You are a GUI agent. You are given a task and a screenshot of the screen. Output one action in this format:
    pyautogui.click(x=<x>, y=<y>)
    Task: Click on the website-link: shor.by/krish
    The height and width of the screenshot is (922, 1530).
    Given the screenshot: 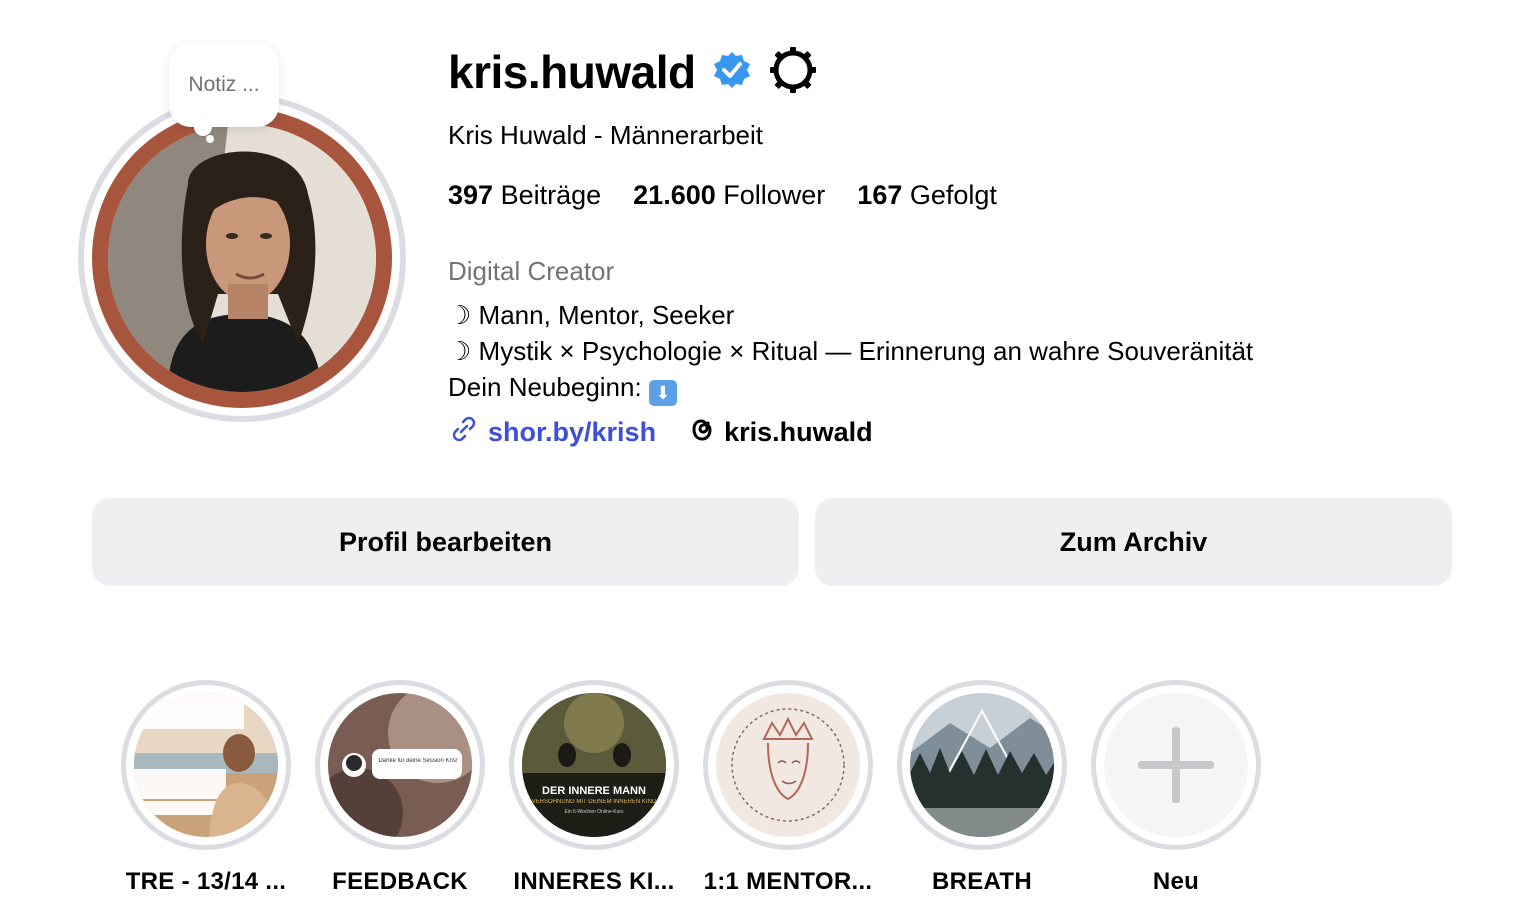 What is the action you would take?
    pyautogui.click(x=552, y=432)
    